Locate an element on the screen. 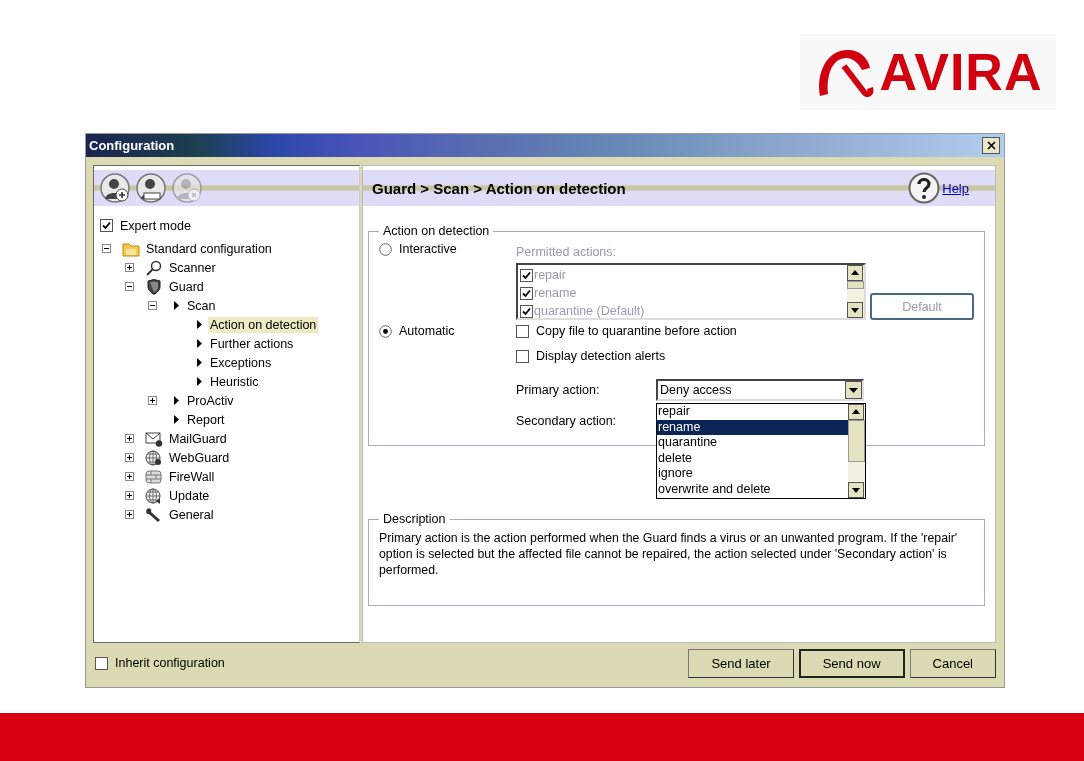  breadcrumb: Guard > Scan > Action on detection is located at coordinates (499, 188).